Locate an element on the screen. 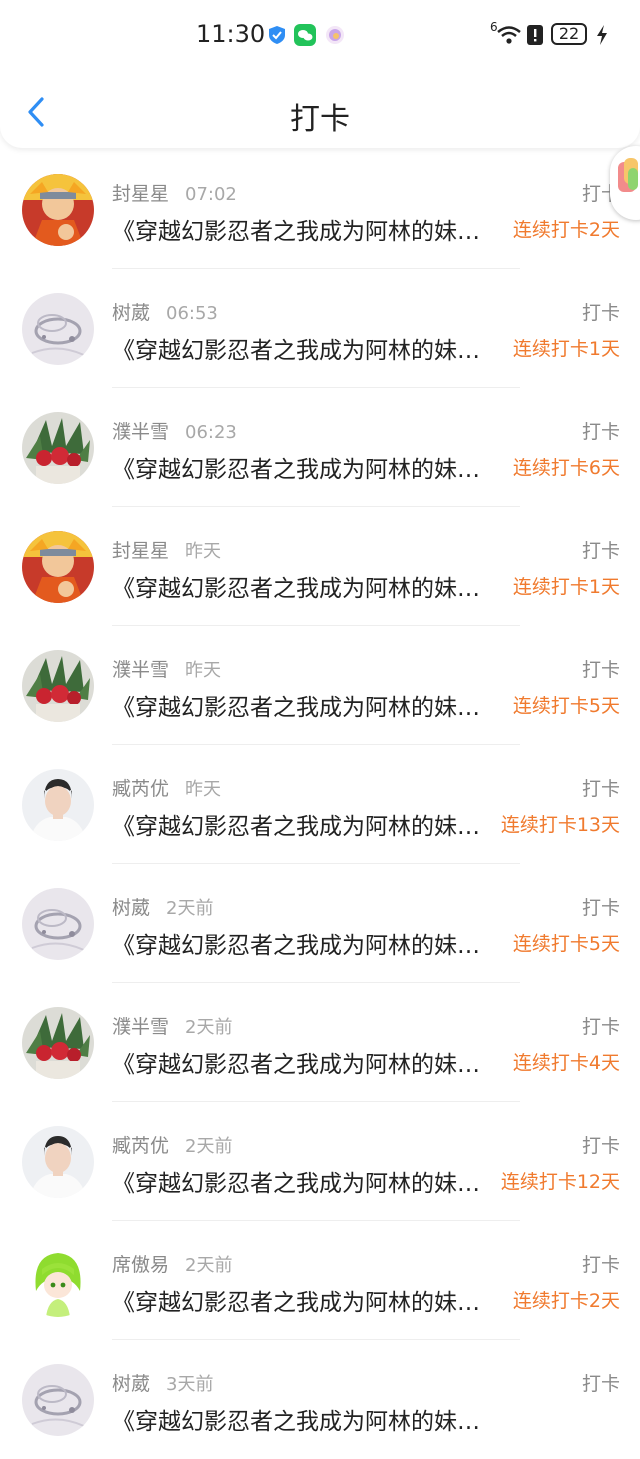 Image resolution: width=640 pixels, height=1459 pixels. timestamp: 06:23 is located at coordinates (211, 432).